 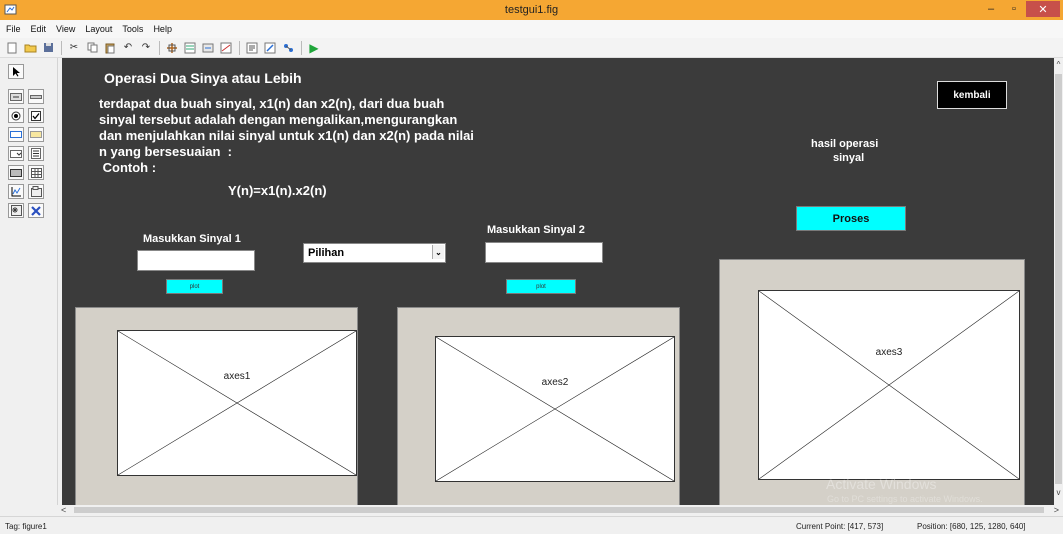 What do you see at coordinates (146, 47) in the screenshot?
I see `redo-icon: ↷` at bounding box center [146, 47].